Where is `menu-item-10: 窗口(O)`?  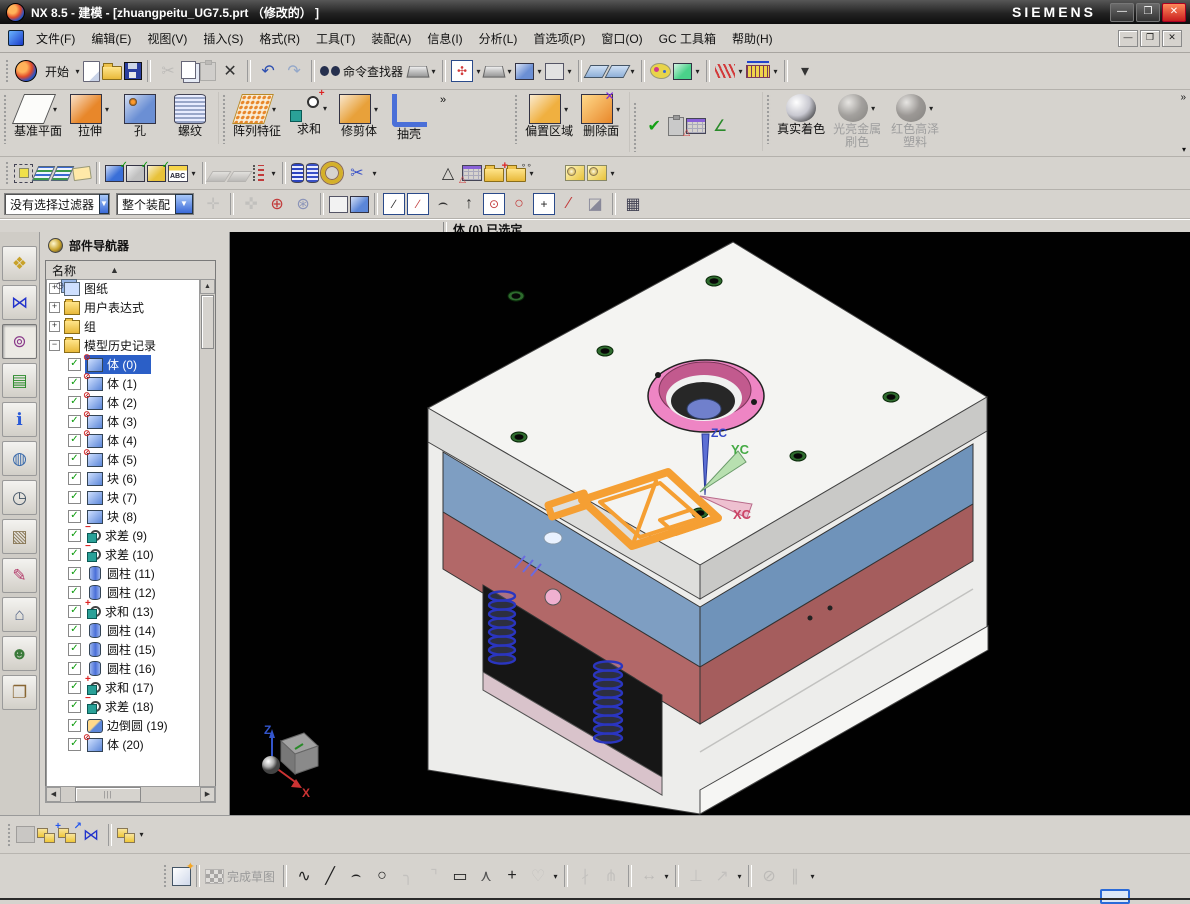 menu-item-10: 窗口(O) is located at coordinates (621, 38).